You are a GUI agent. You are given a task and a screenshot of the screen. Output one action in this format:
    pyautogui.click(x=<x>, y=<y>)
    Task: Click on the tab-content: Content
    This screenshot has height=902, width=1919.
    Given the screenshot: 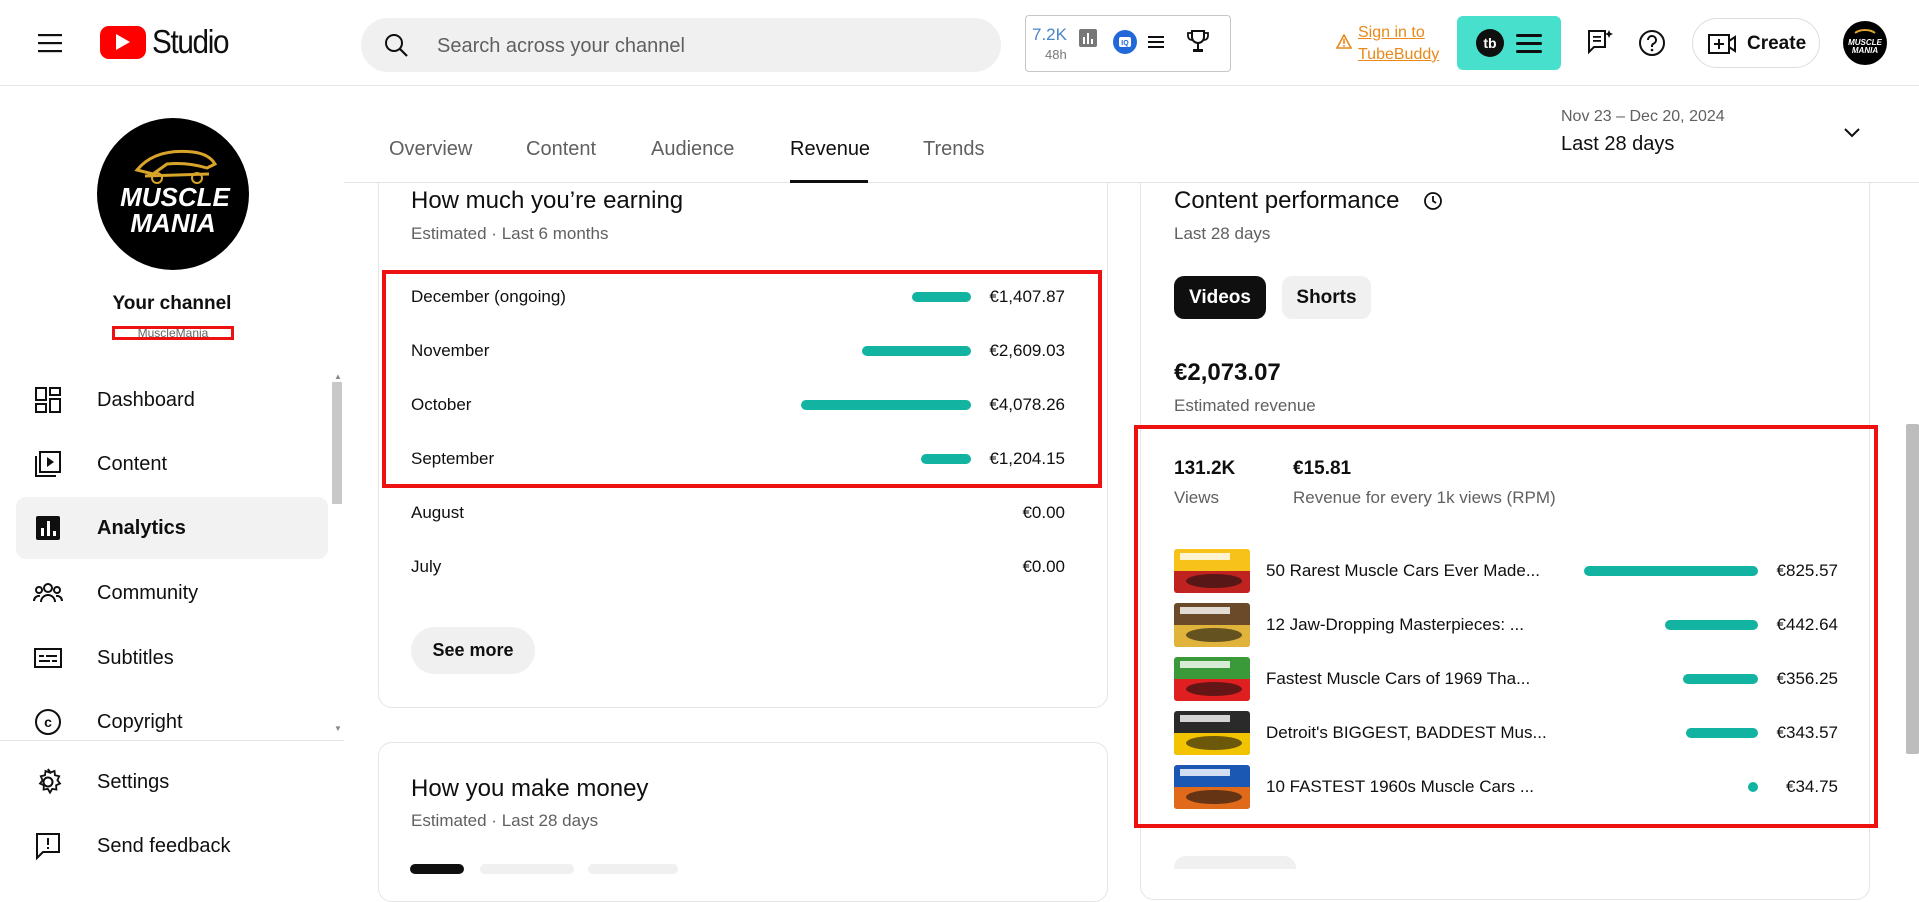 What is the action you would take?
    pyautogui.click(x=561, y=149)
    